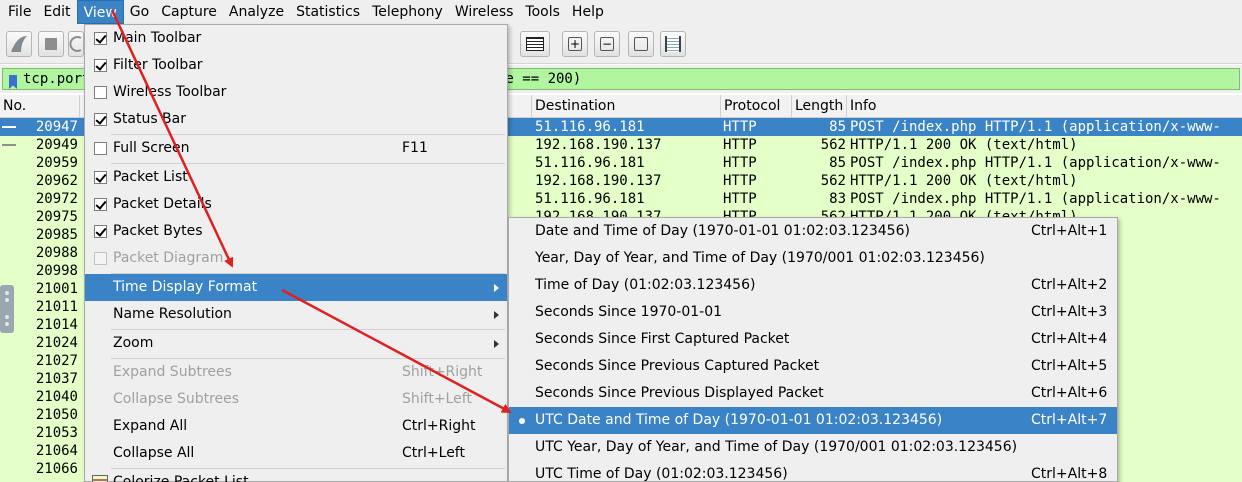 The width and height of the screenshot is (1242, 482). What do you see at coordinates (56, 12) in the screenshot?
I see `menu-edit: Edit` at bounding box center [56, 12].